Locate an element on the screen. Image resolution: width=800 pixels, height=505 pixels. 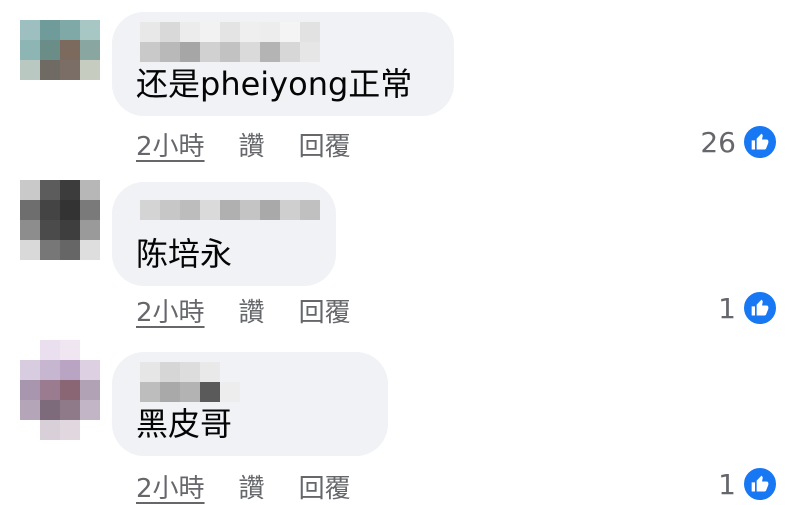
comment-bubble: 陈培永 is located at coordinates (224, 234).